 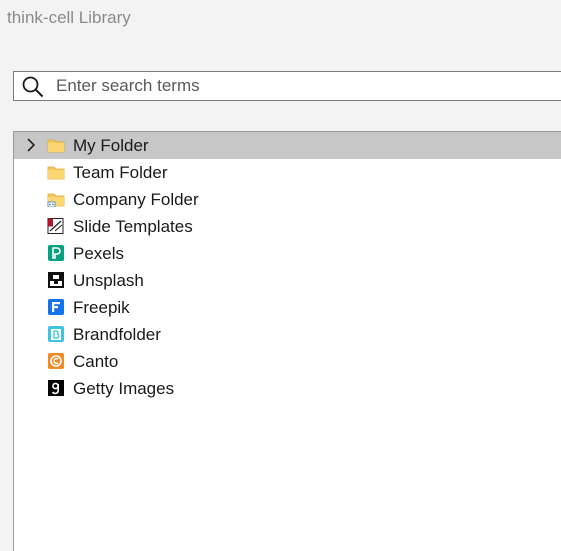 I want to click on slide-templates-icon, so click(x=56, y=226).